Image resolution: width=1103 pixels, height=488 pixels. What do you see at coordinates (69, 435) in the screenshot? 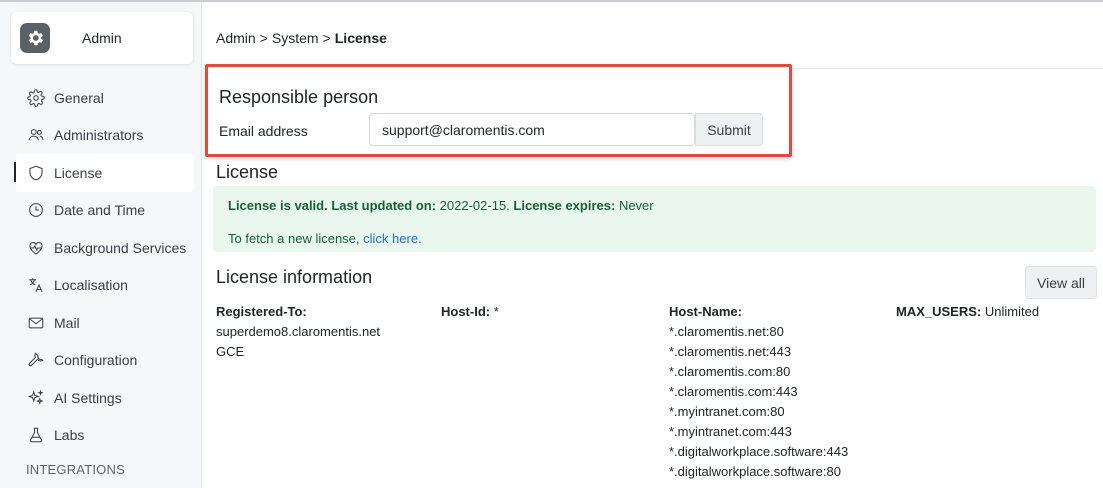
I see `sidebar-item-label: Labs` at bounding box center [69, 435].